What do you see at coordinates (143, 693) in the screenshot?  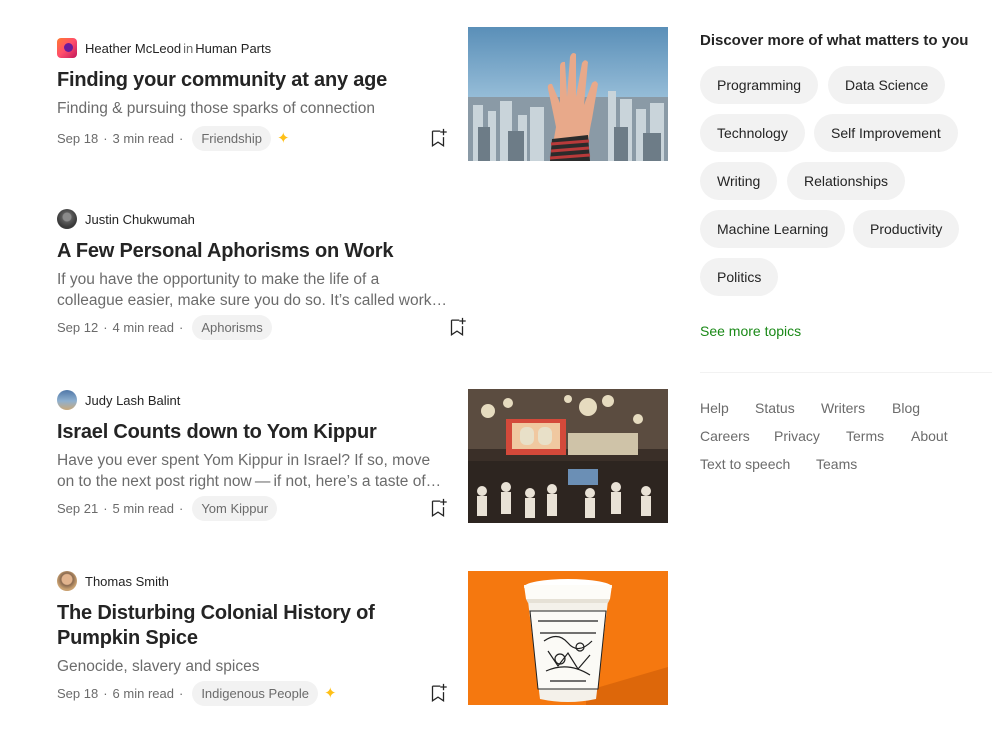 I see `read-time: 6 min read` at bounding box center [143, 693].